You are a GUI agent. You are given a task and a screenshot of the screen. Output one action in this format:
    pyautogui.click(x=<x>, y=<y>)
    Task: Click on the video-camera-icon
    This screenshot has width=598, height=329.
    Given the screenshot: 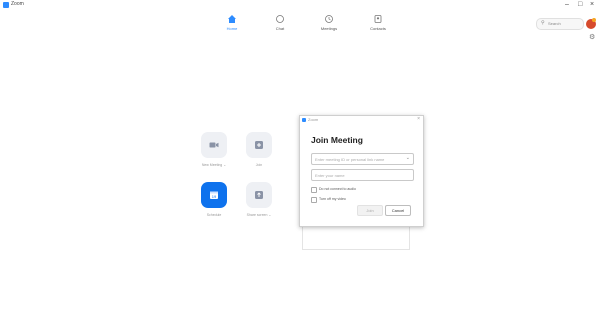 What is the action you would take?
    pyautogui.click(x=214, y=145)
    